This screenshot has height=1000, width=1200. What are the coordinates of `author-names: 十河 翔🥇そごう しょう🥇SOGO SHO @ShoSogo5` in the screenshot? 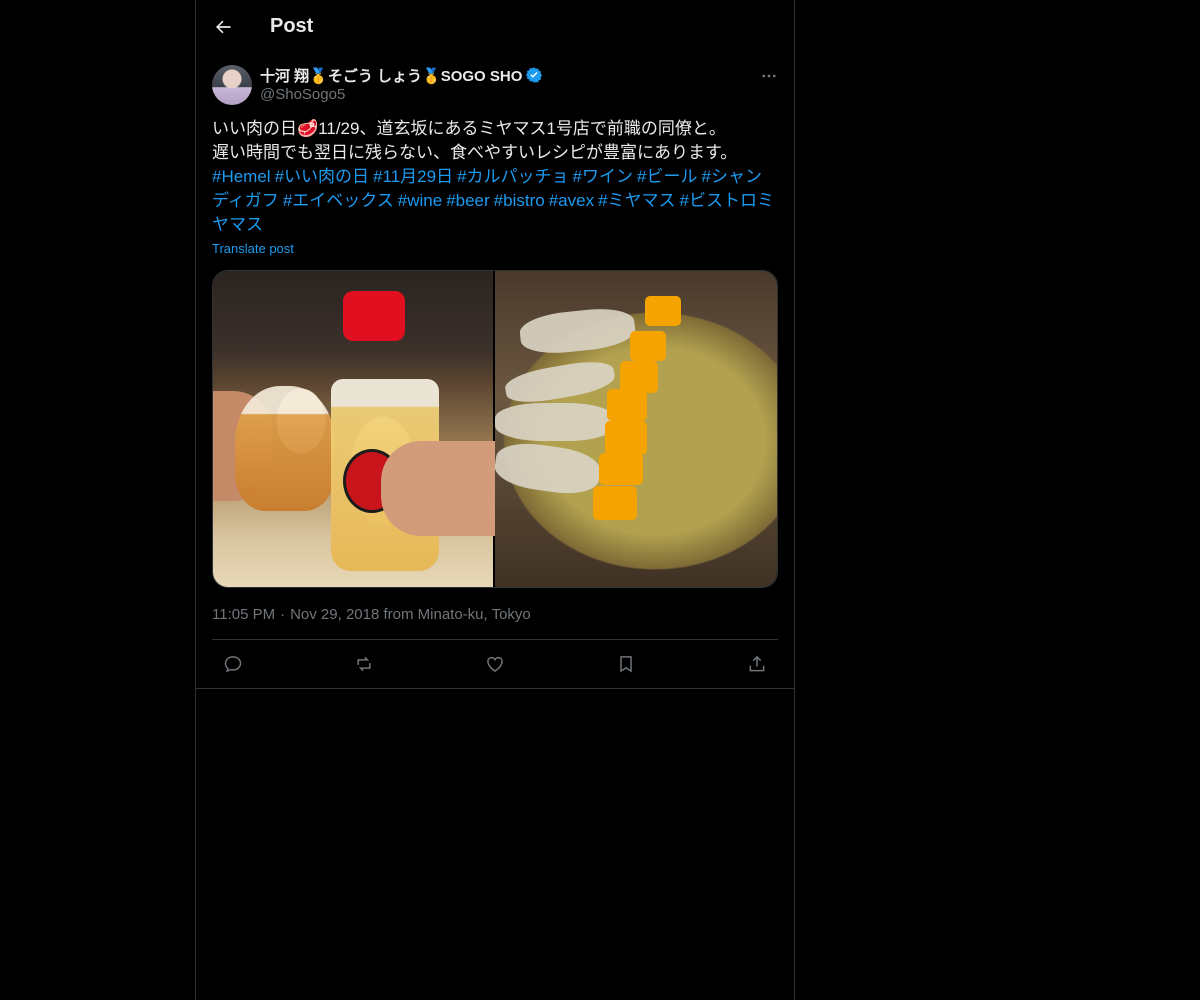 It's located at (506, 84).